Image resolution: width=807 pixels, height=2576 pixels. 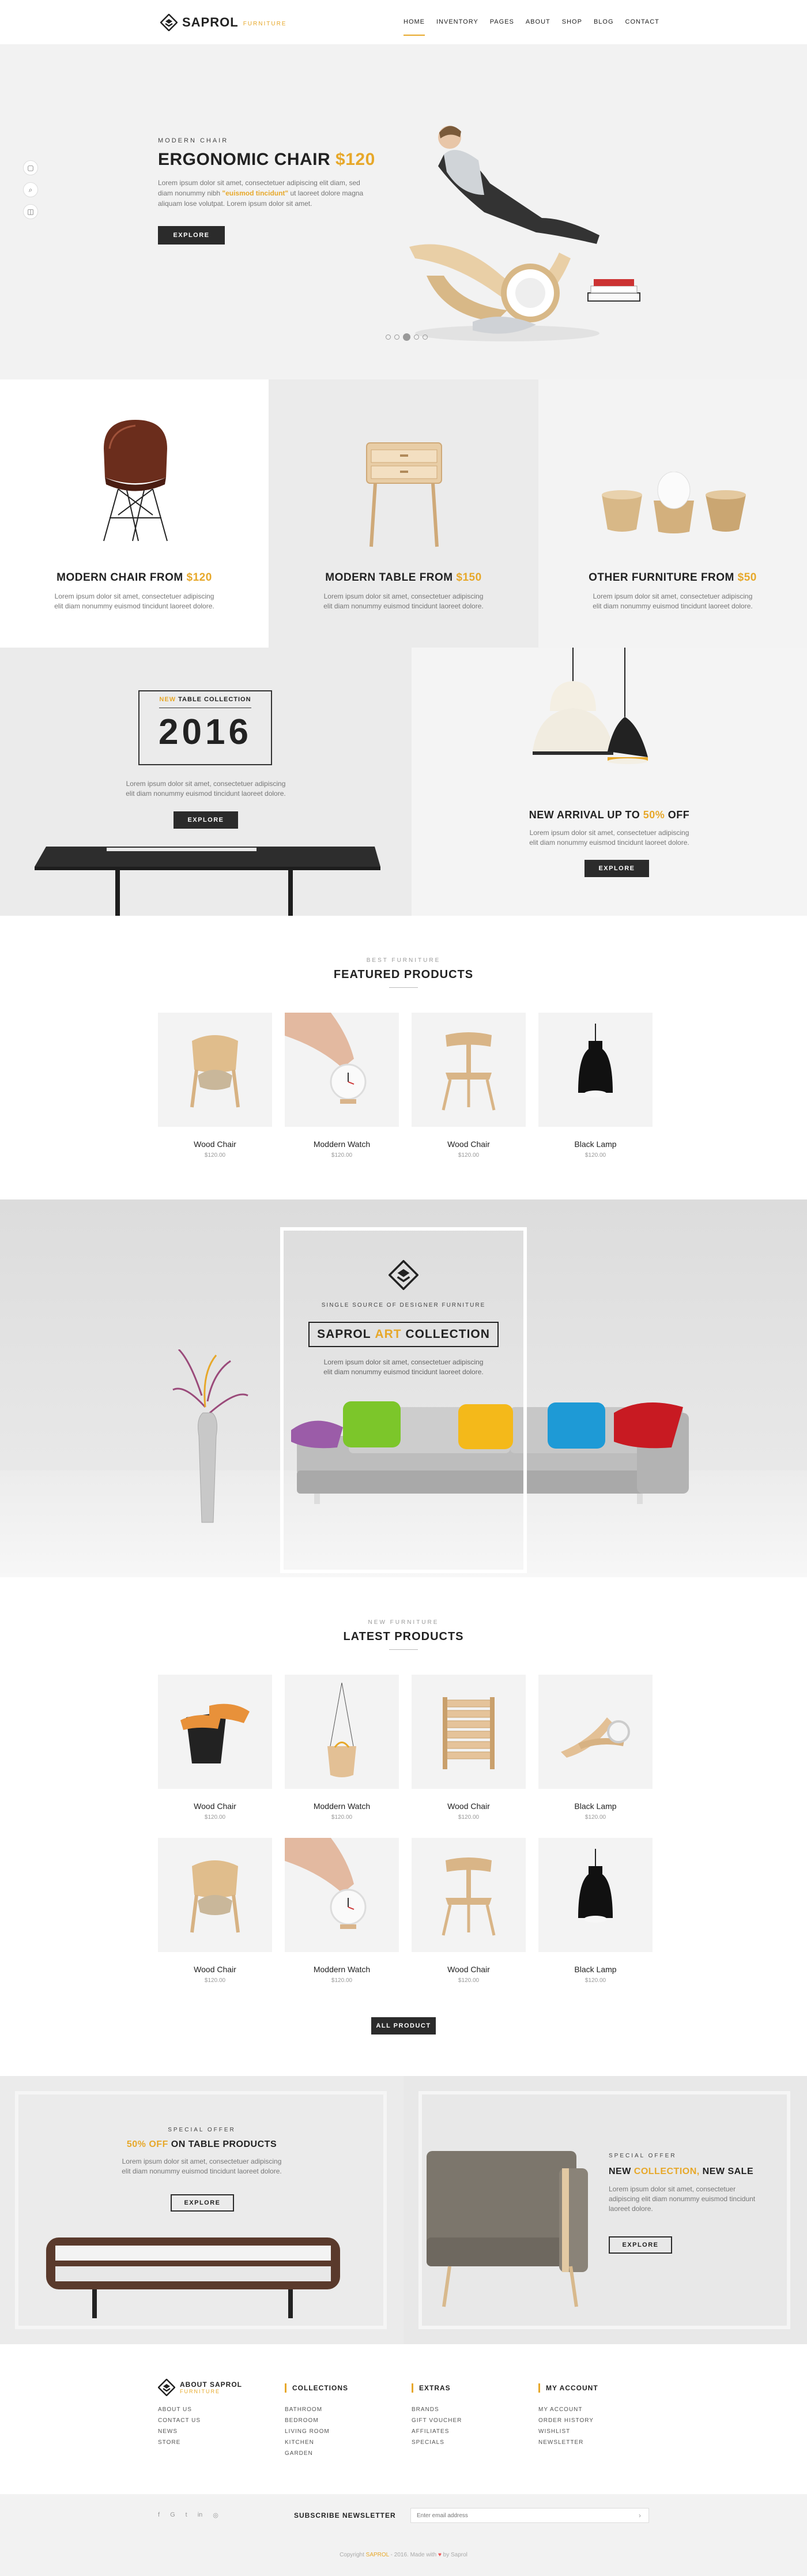 What do you see at coordinates (30, 167) in the screenshot?
I see `cart-icon: ▢` at bounding box center [30, 167].